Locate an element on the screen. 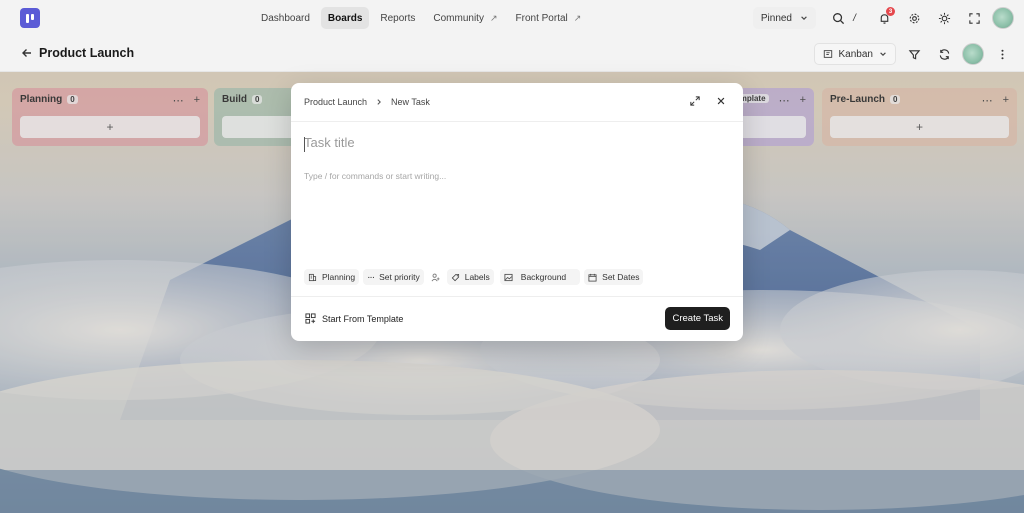 The width and height of the screenshot is (1024, 513). filter-icon is located at coordinates (914, 54).